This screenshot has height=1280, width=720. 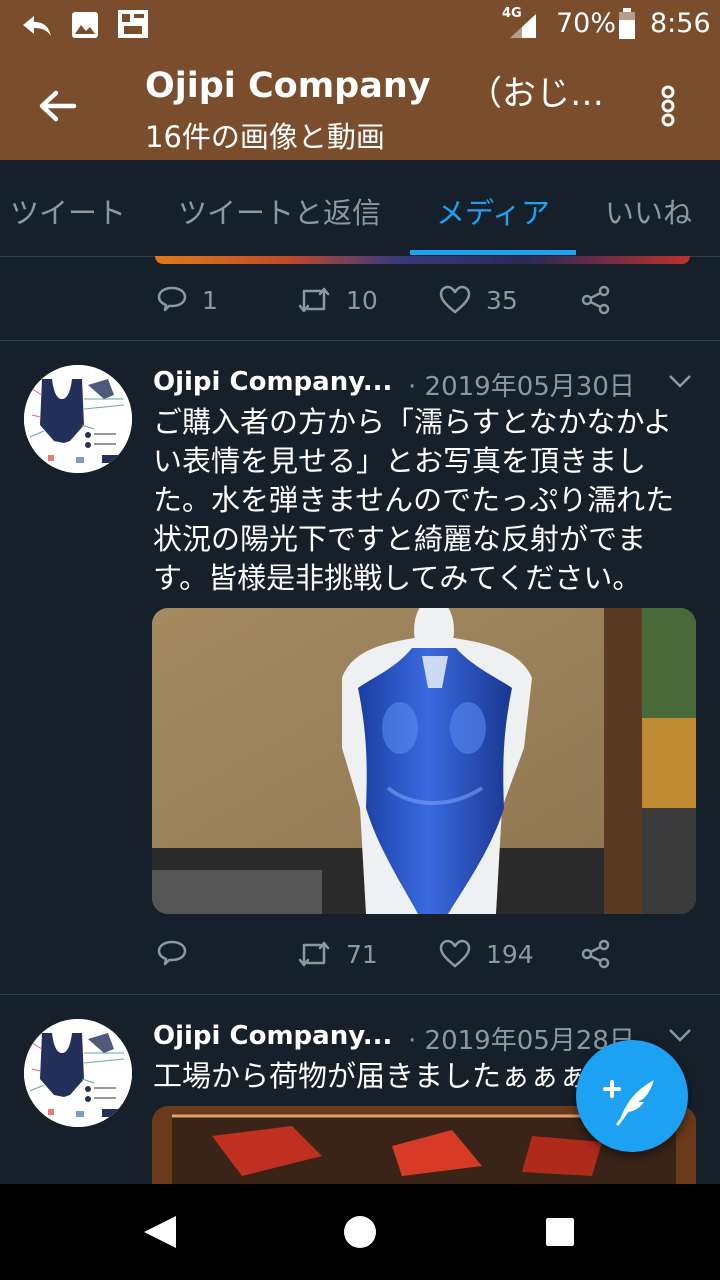 I want to click on tweet-actions: 1 10 35, so click(x=360, y=300).